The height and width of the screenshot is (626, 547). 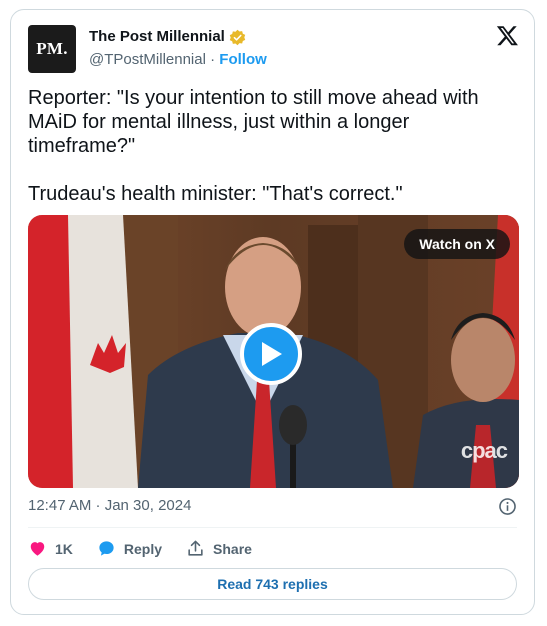 I want to click on watch-on-x-button: Watch on X, so click(x=457, y=244).